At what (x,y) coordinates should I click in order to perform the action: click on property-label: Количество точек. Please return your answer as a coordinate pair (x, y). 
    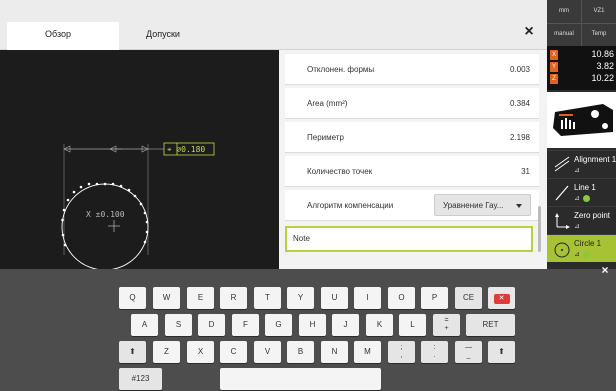
    Looking at the image, I should click on (340, 171).